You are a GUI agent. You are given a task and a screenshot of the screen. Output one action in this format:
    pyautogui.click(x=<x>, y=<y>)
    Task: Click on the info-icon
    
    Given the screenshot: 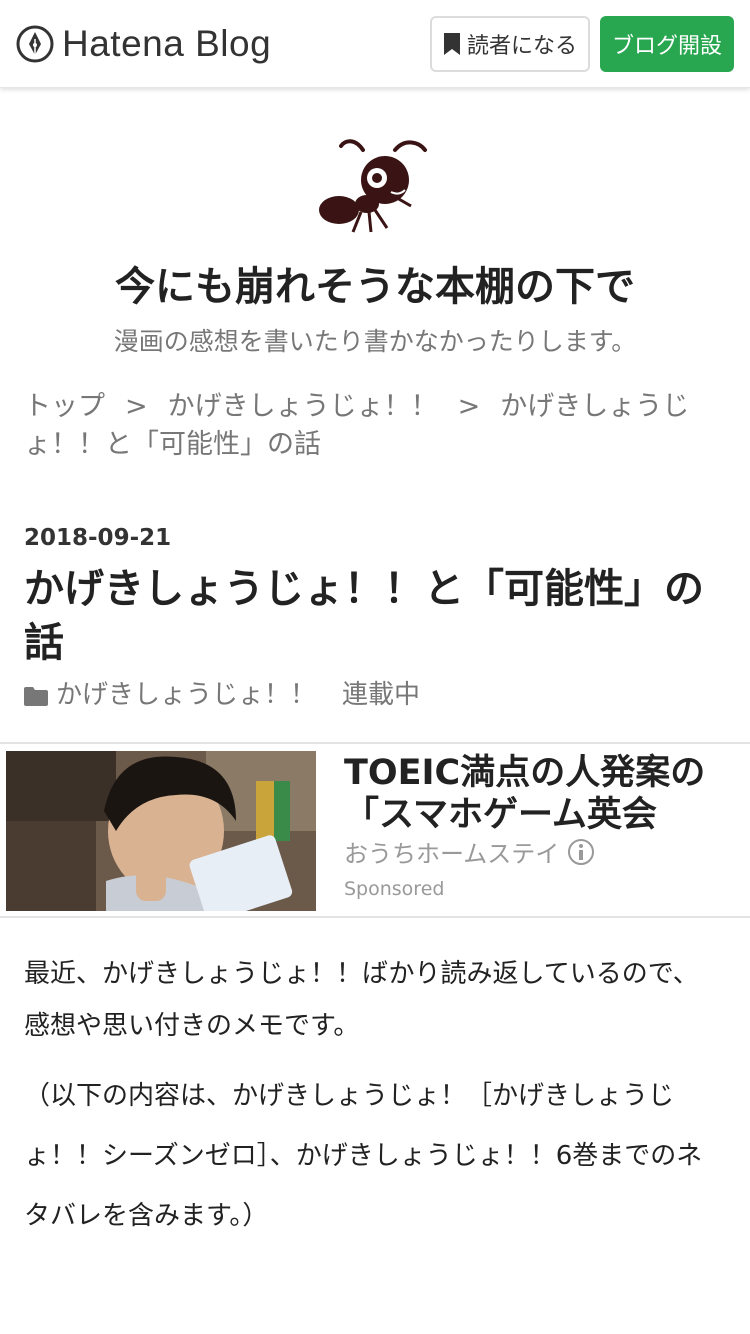 What is the action you would take?
    pyautogui.click(x=581, y=852)
    